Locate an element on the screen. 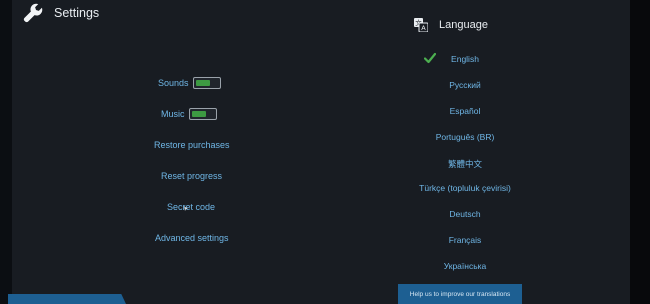 This screenshot has width=650, height=304. reset-progress-button: Reset progress is located at coordinates (191, 176).